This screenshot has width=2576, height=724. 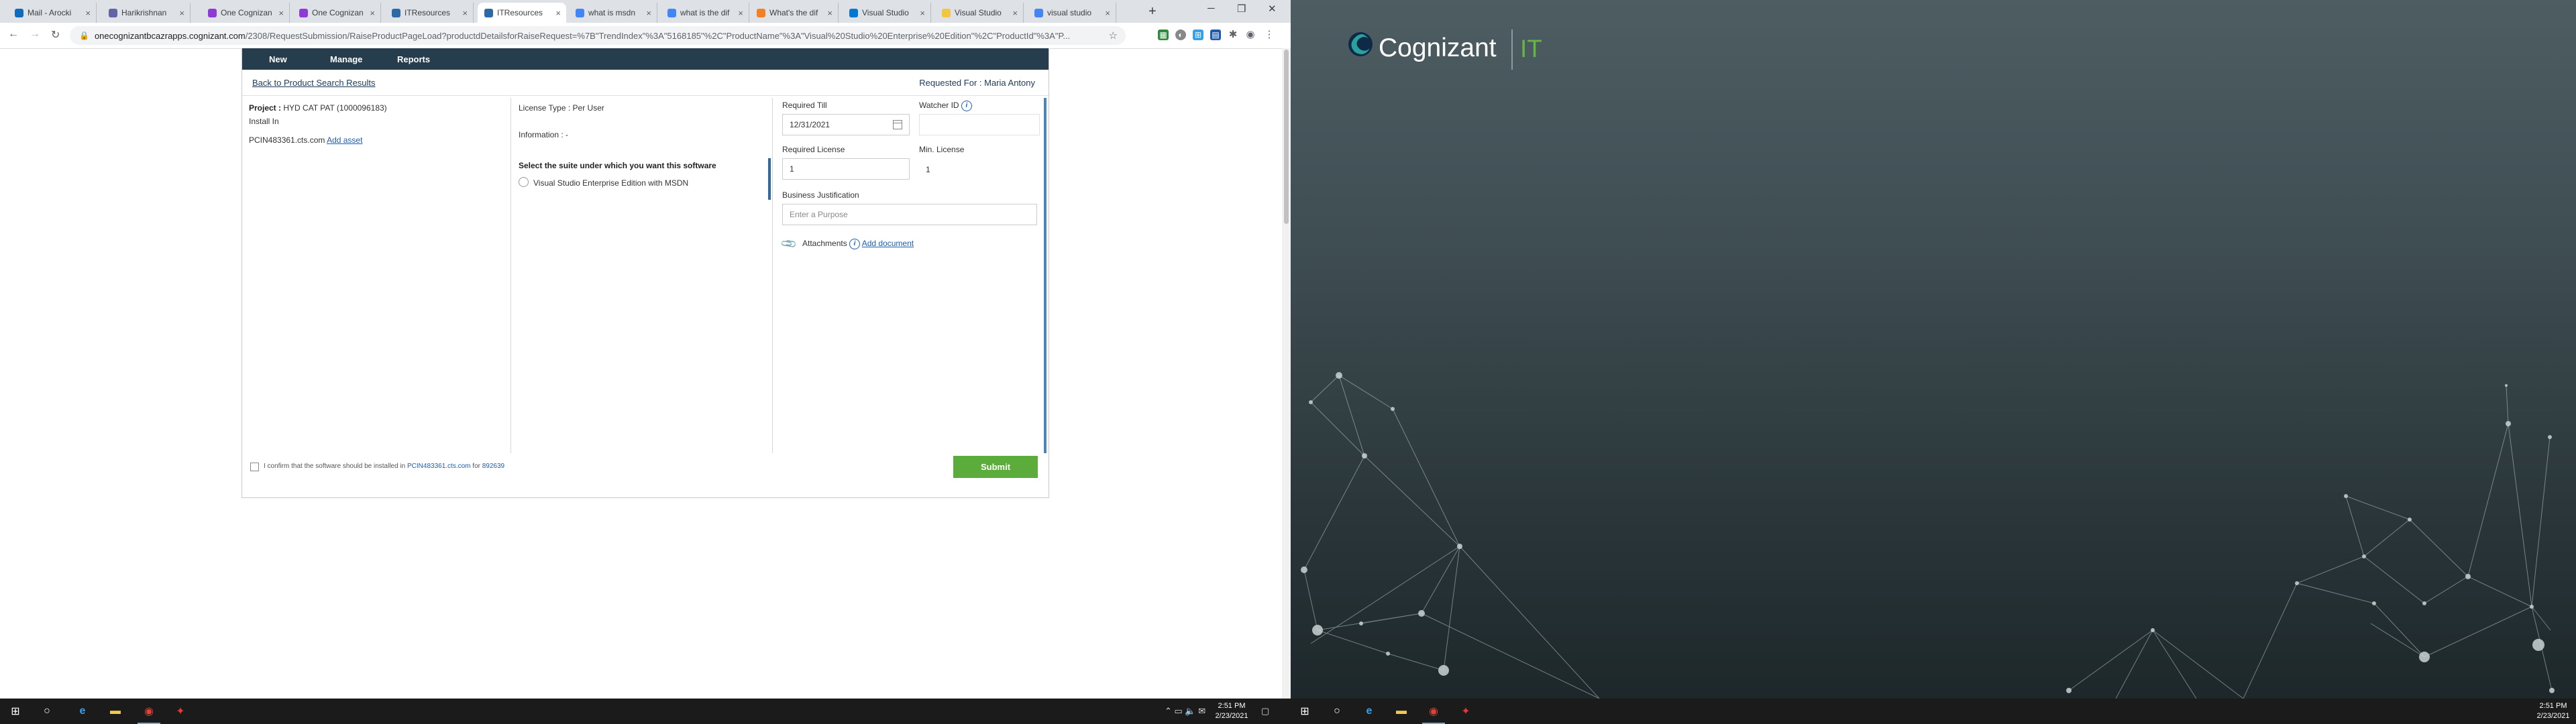 I want to click on it-wordmark: IT, so click(x=1531, y=49).